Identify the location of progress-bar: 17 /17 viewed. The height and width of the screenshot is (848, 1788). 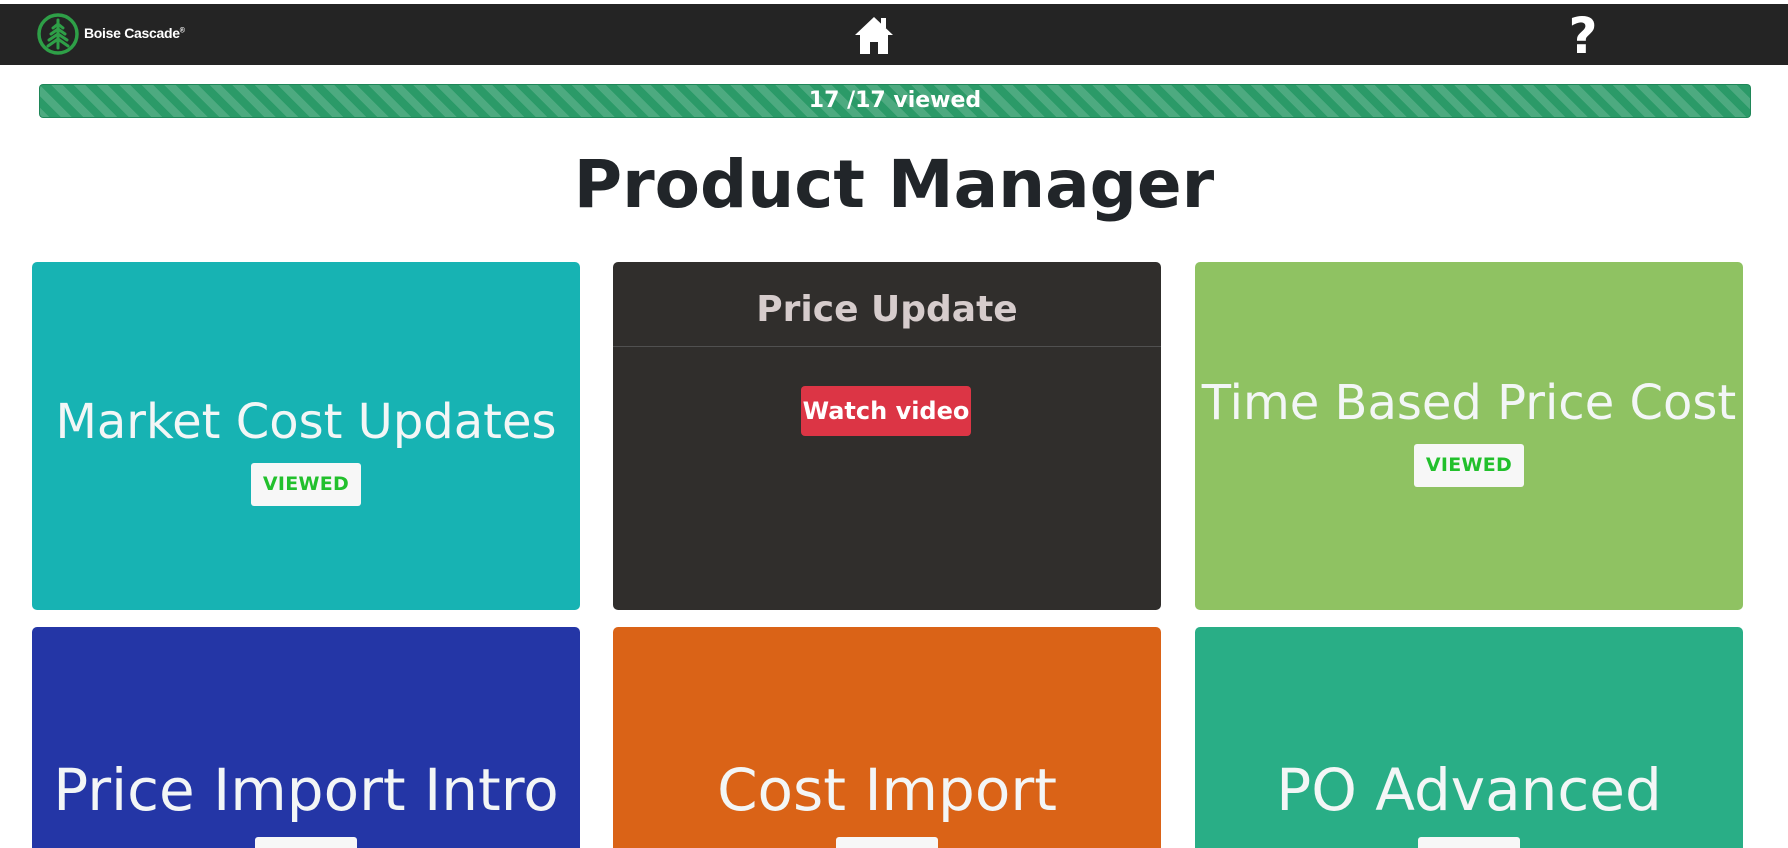
(895, 101).